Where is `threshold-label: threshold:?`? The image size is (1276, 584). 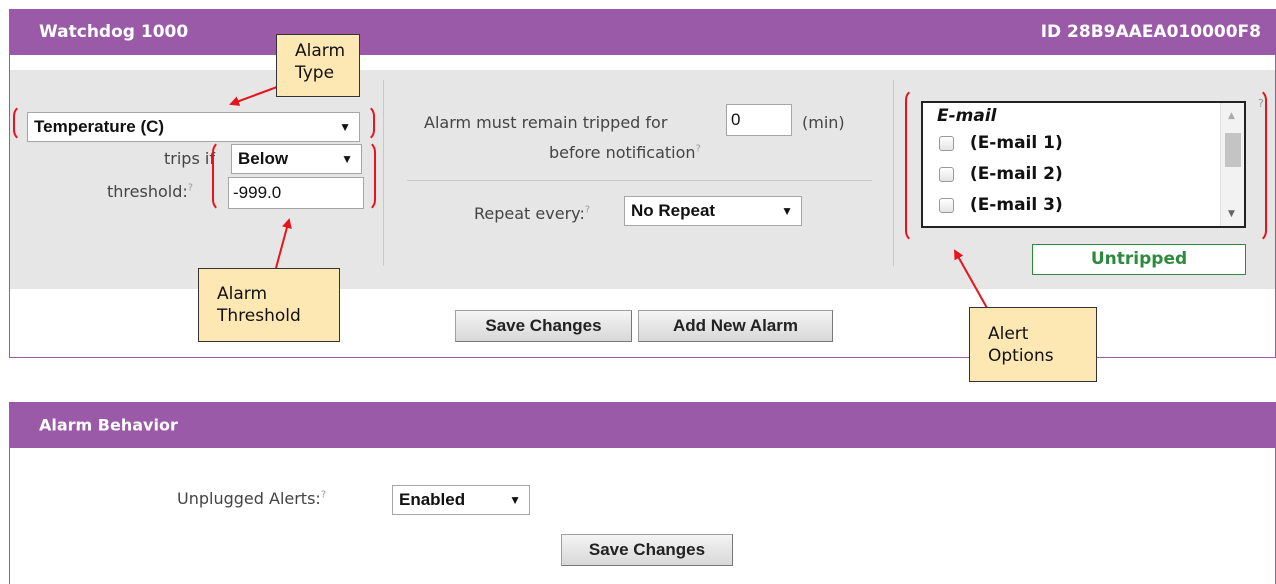 threshold-label: threshold:? is located at coordinates (150, 191).